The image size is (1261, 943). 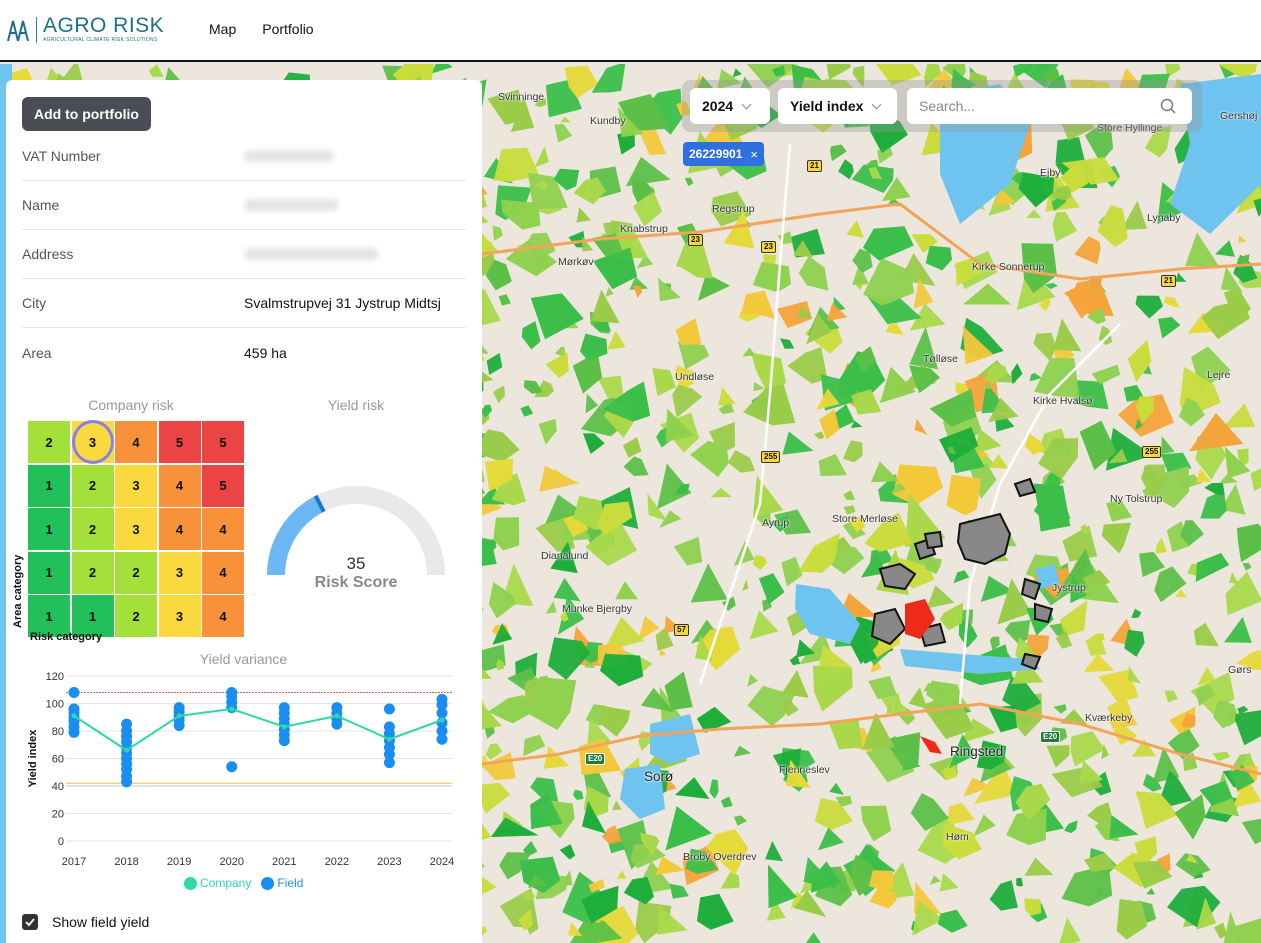 I want to click on area-value: 459 ha, so click(x=265, y=352).